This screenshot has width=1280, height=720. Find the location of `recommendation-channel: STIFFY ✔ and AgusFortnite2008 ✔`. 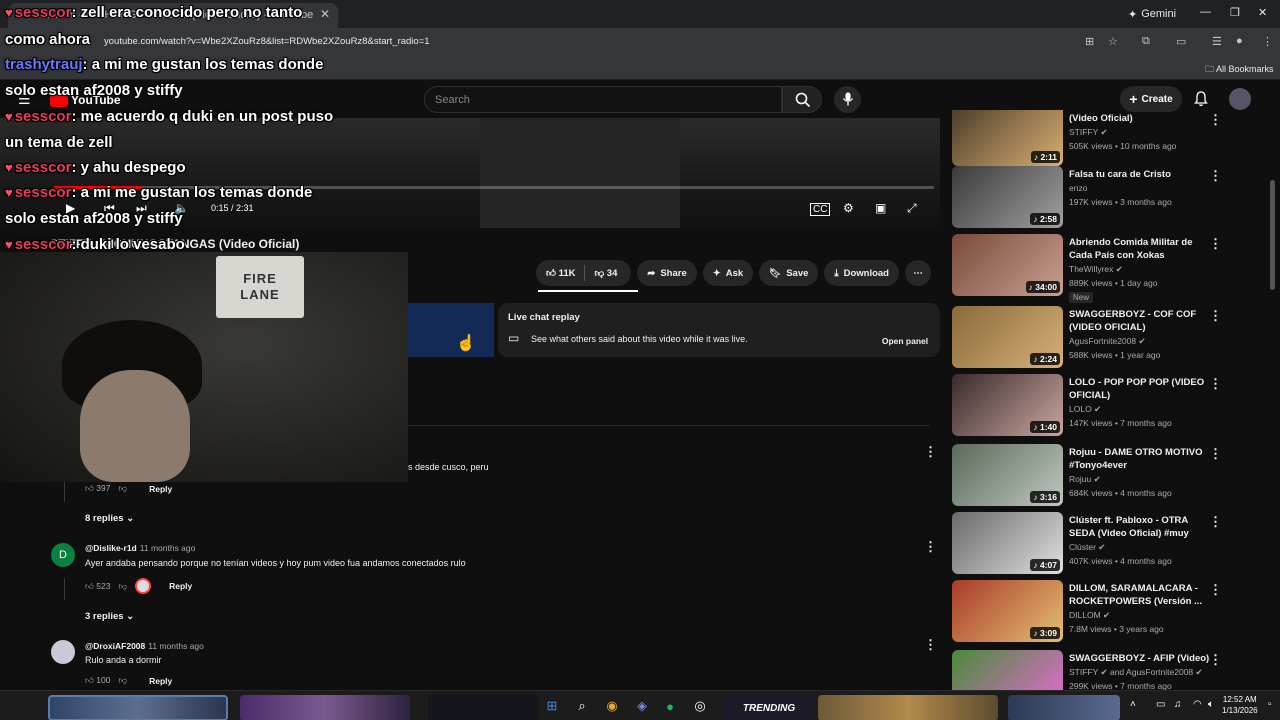

recommendation-channel: STIFFY ✔ and AgusFortnite2008 ✔ is located at coordinates (1136, 672).